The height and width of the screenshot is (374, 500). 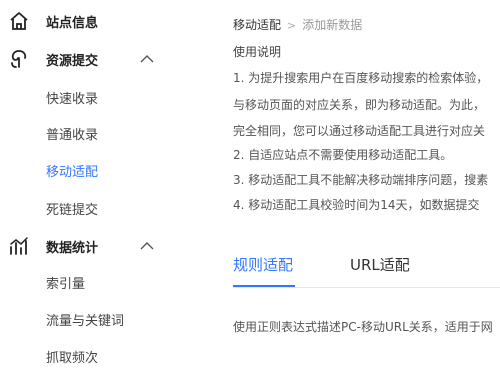 I want to click on usage-line: 完全相同，您可以通过移动适配工具进行对应关, so click(x=359, y=131).